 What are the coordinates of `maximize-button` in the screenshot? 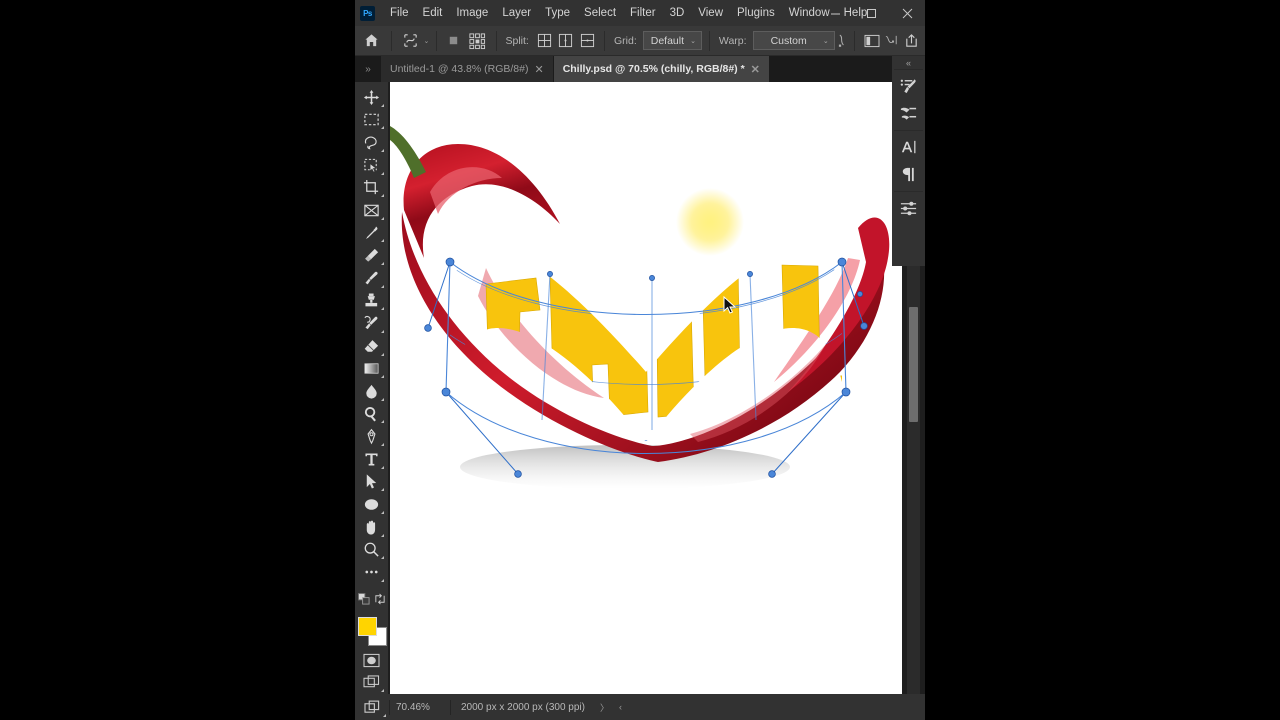 It's located at (871, 13).